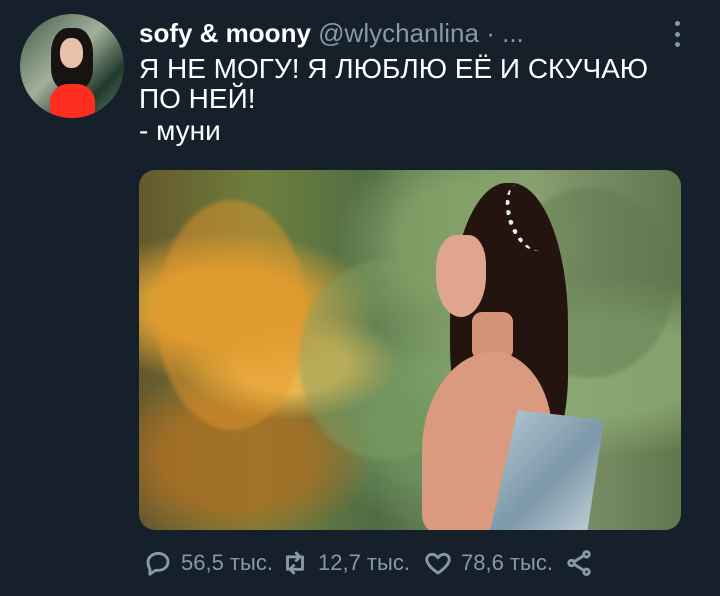  I want to click on tweet-text-main: Я НЕ МОГУ! Я ЛЮБЛЮ ЕЁ И СКУЧАЮ ПО НЕЙ!, so click(394, 83).